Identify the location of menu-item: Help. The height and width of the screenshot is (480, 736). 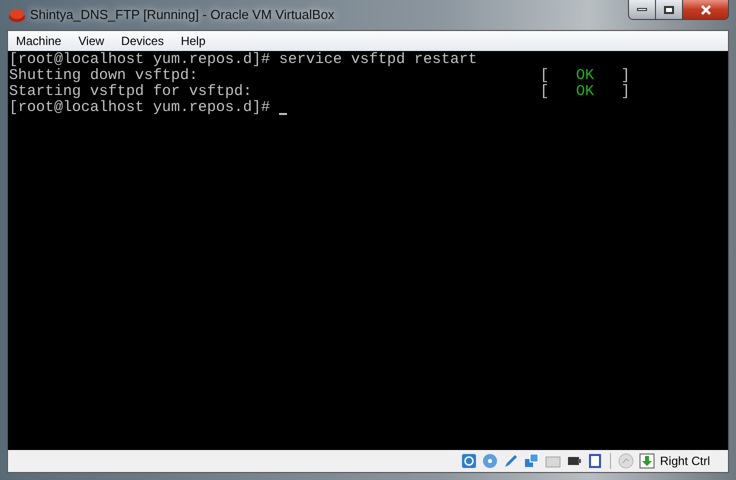
(193, 41).